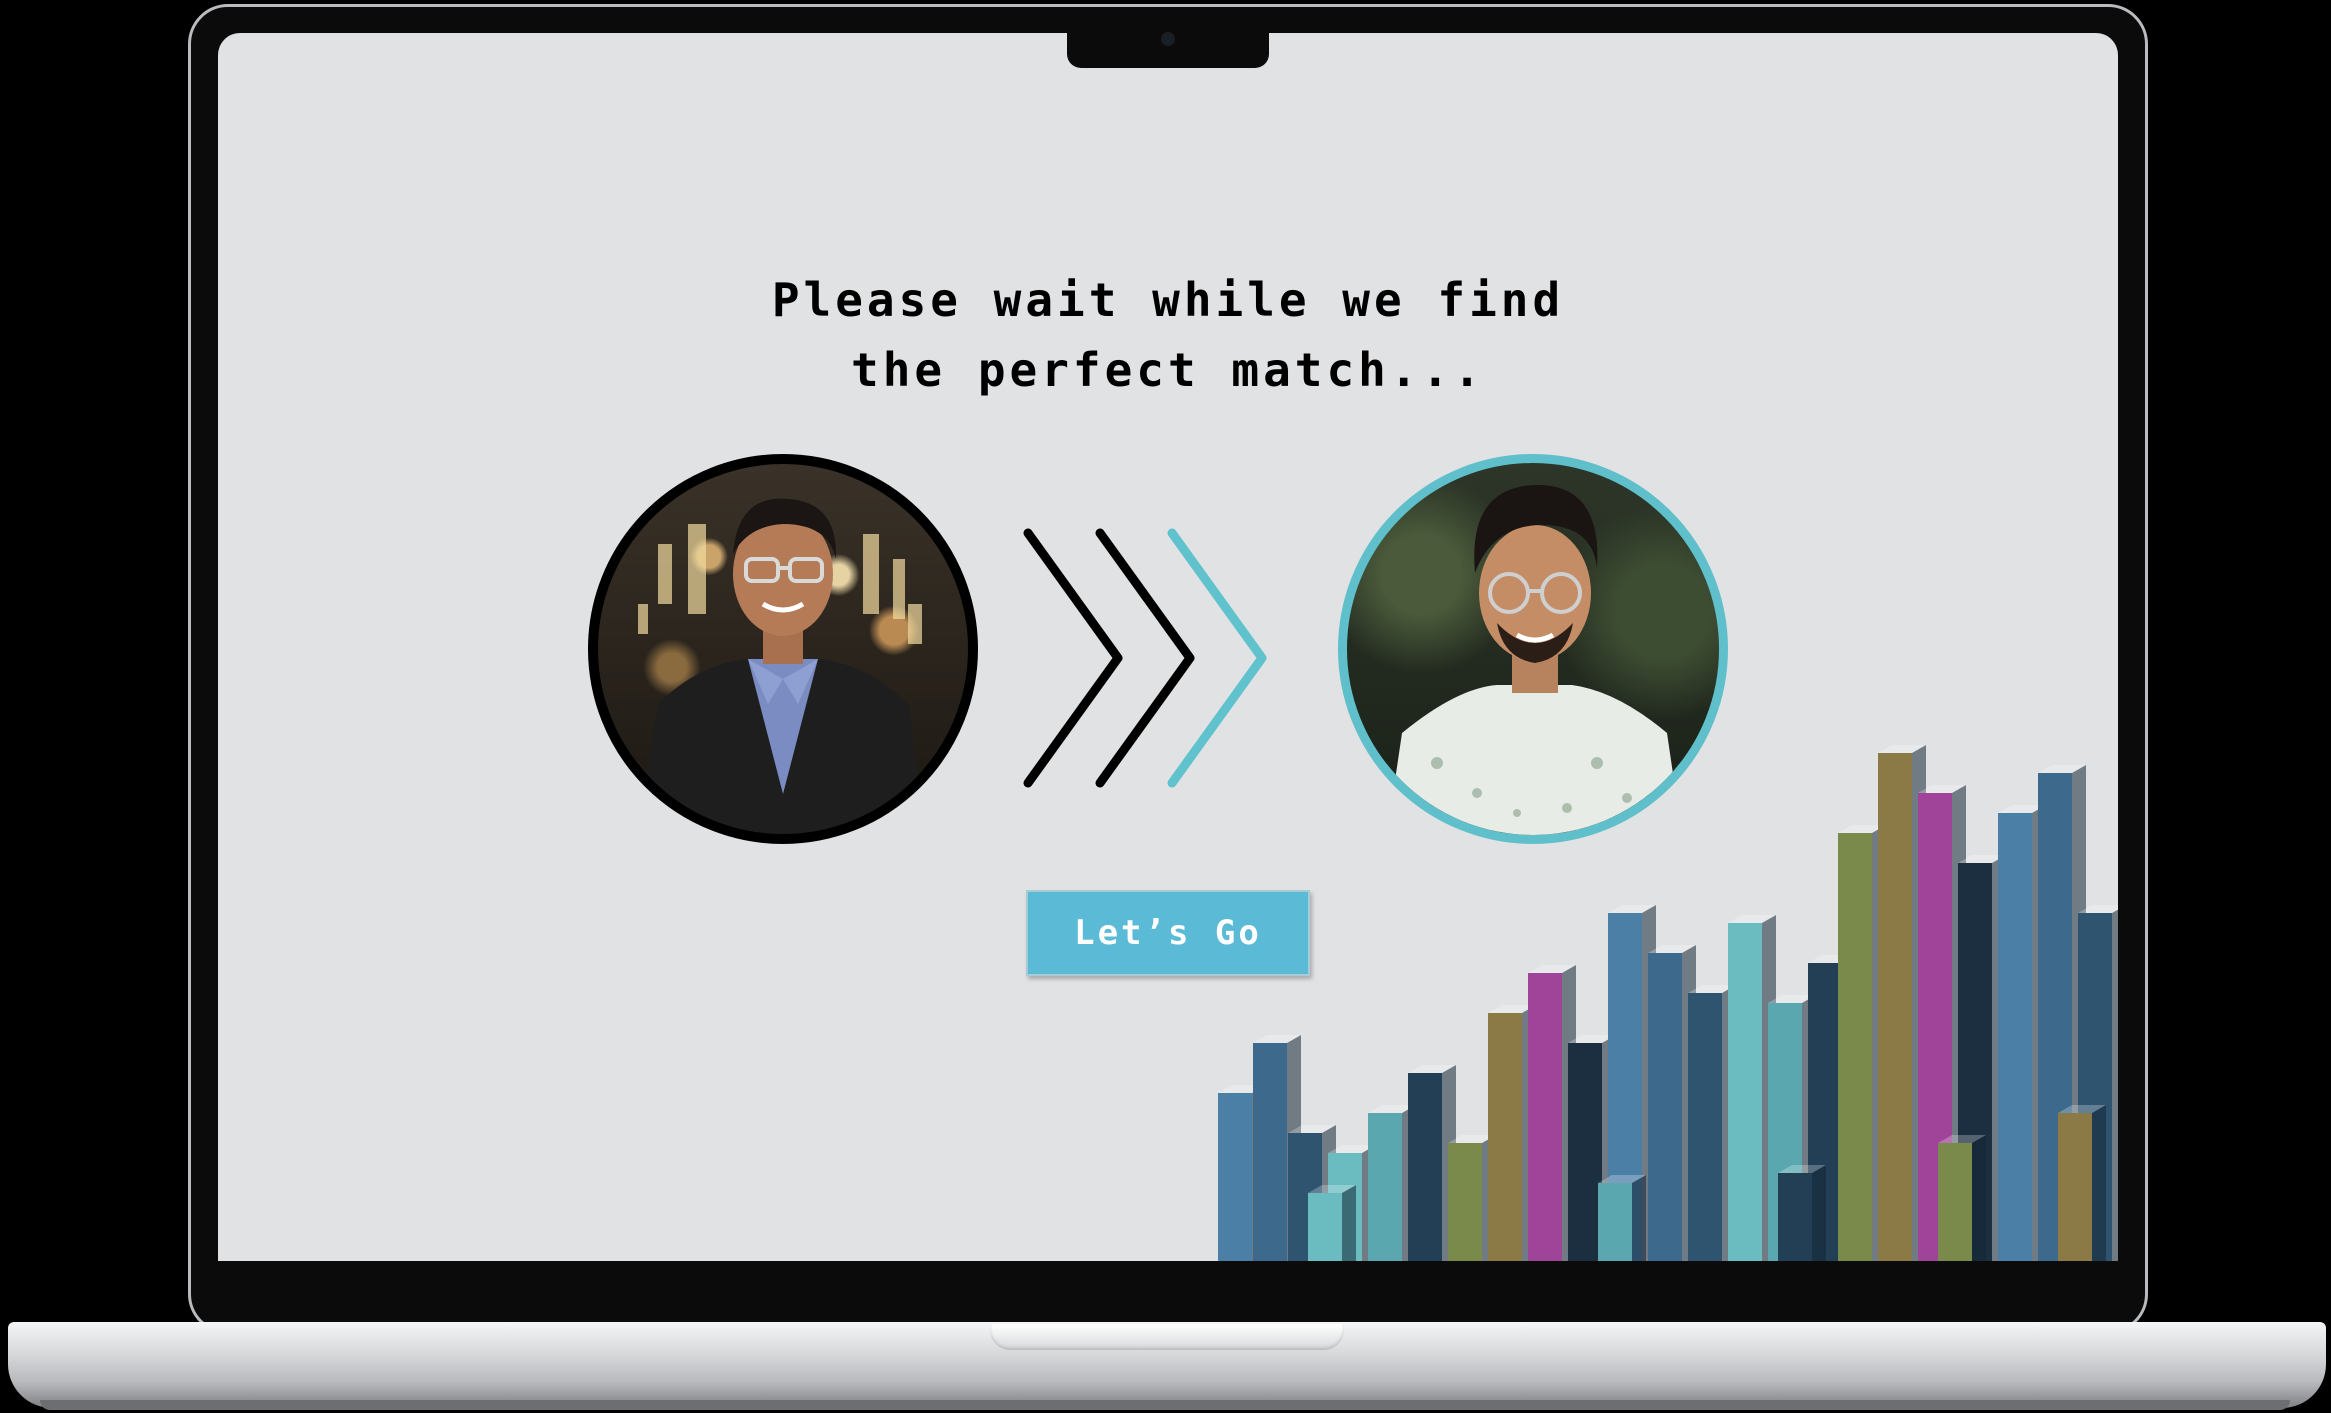  I want to click on headline-line-1: Please wait while we find, so click(1168, 300).